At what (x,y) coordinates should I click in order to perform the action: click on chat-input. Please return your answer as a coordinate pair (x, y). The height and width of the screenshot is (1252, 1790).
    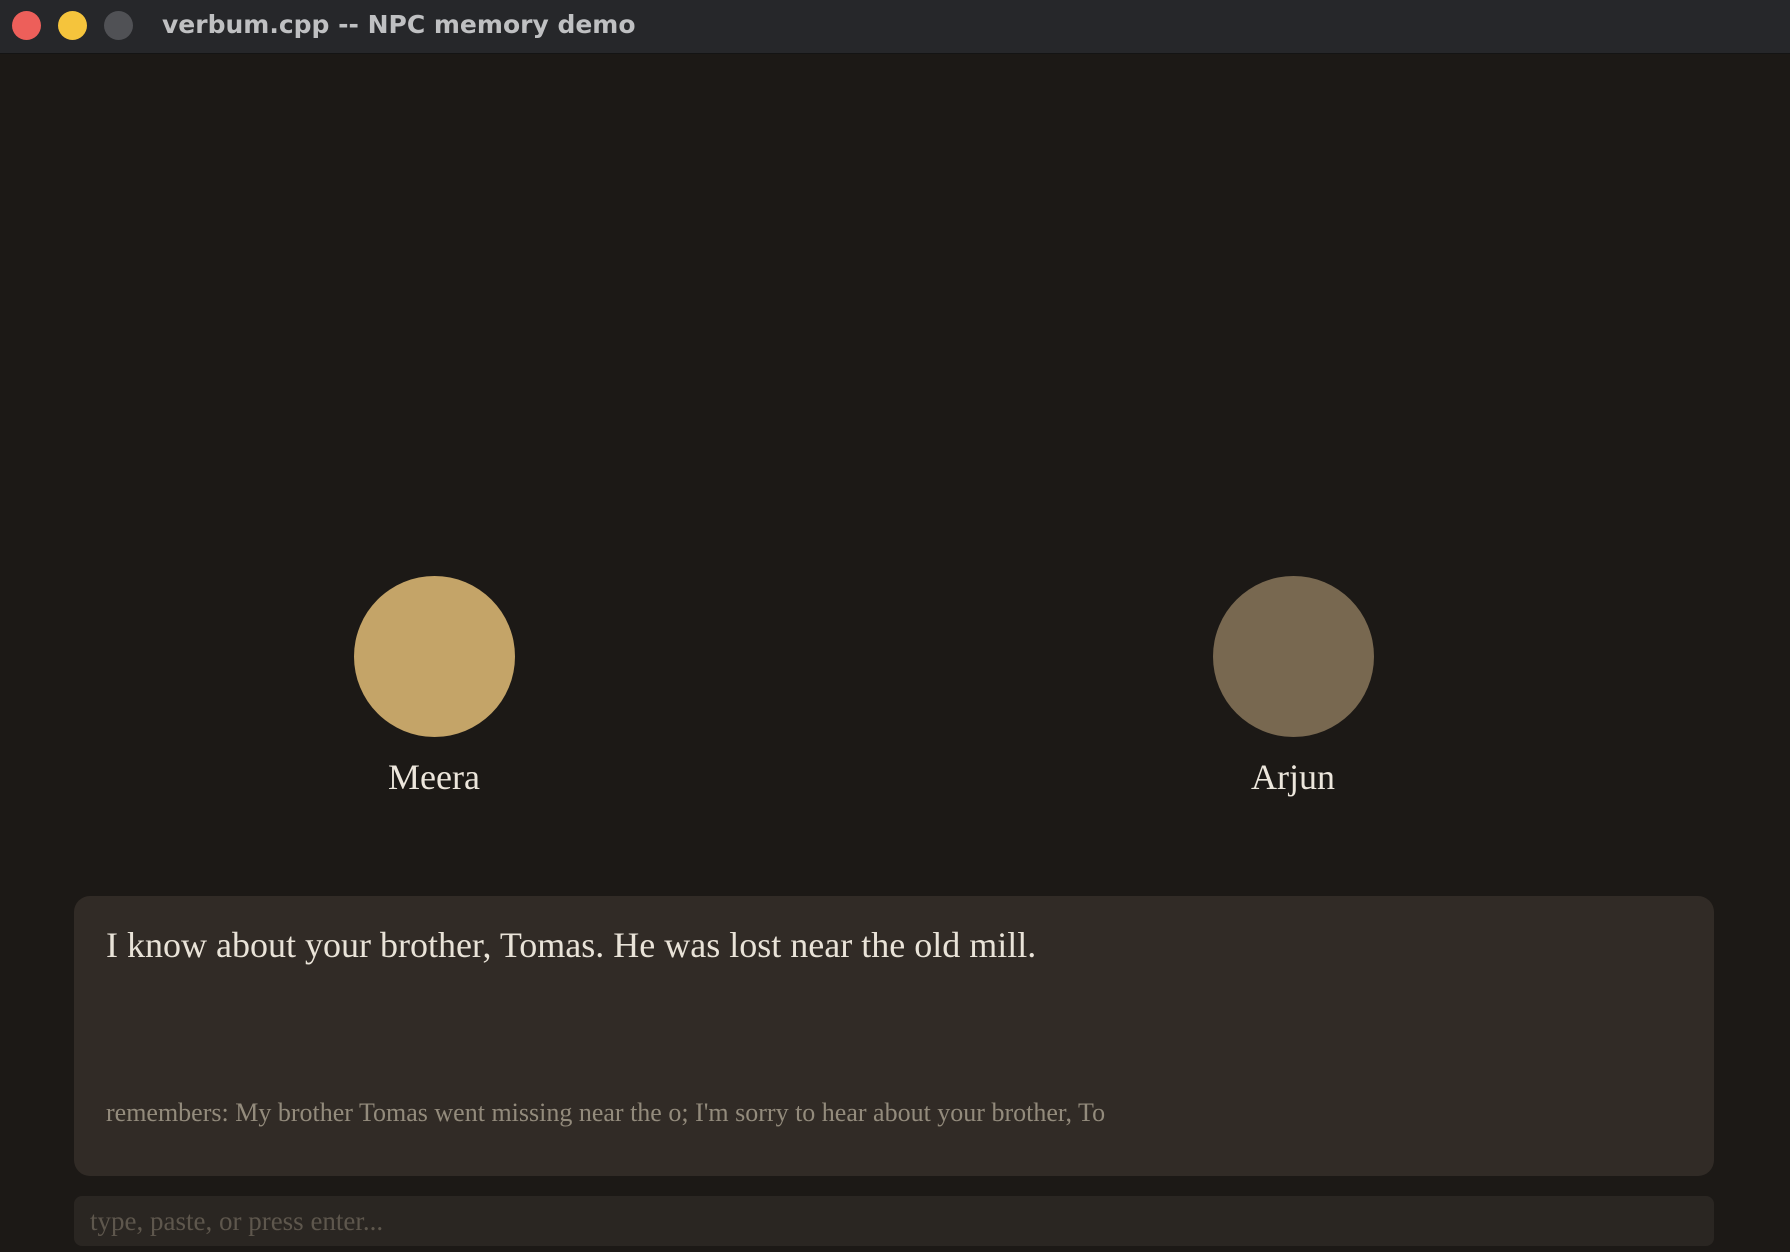
    Looking at the image, I should click on (894, 1221).